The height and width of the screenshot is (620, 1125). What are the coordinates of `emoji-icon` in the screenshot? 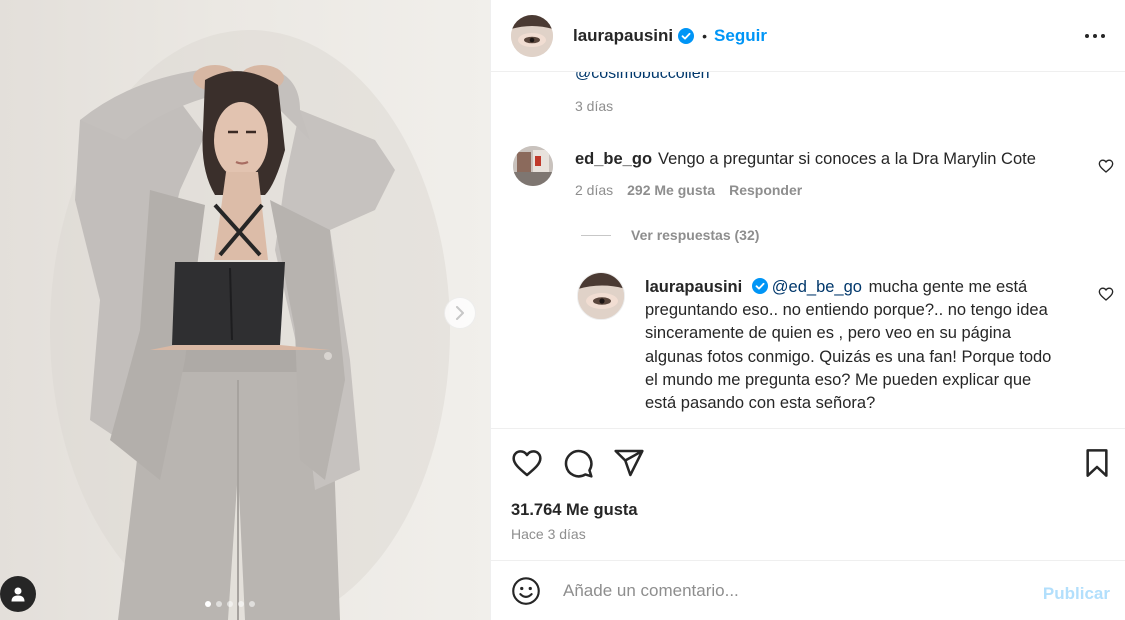 It's located at (526, 591).